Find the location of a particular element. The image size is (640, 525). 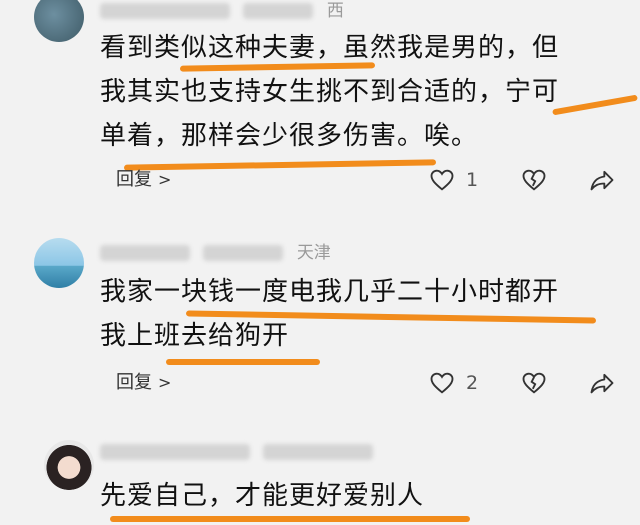

comment-meta: 西 is located at coordinates (222, 10).